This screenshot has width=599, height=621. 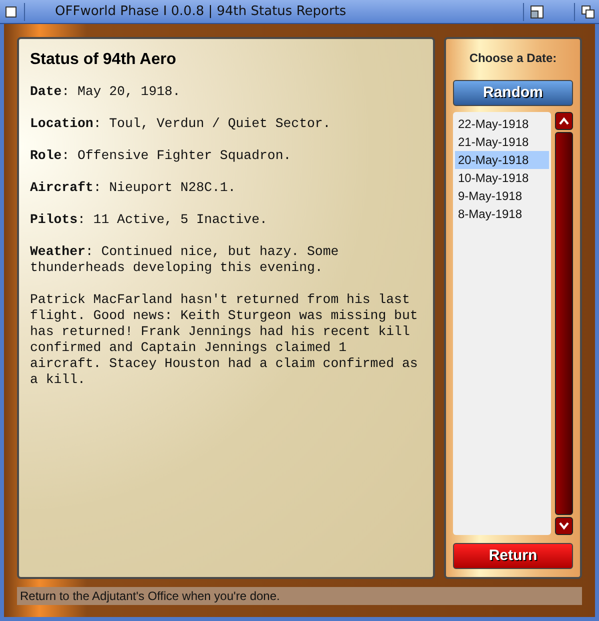 I want to click on report-paragraph: Patrick MacFarland hasn't returned from his last flight. Good news: Keith Sturgeon was missing but has returned! Frank Jennings had his recent kill confirmed and Captain Jennings claimed 1 aircraft. Stacey Houston had a claim confirmed as a kill., so click(x=224, y=340).